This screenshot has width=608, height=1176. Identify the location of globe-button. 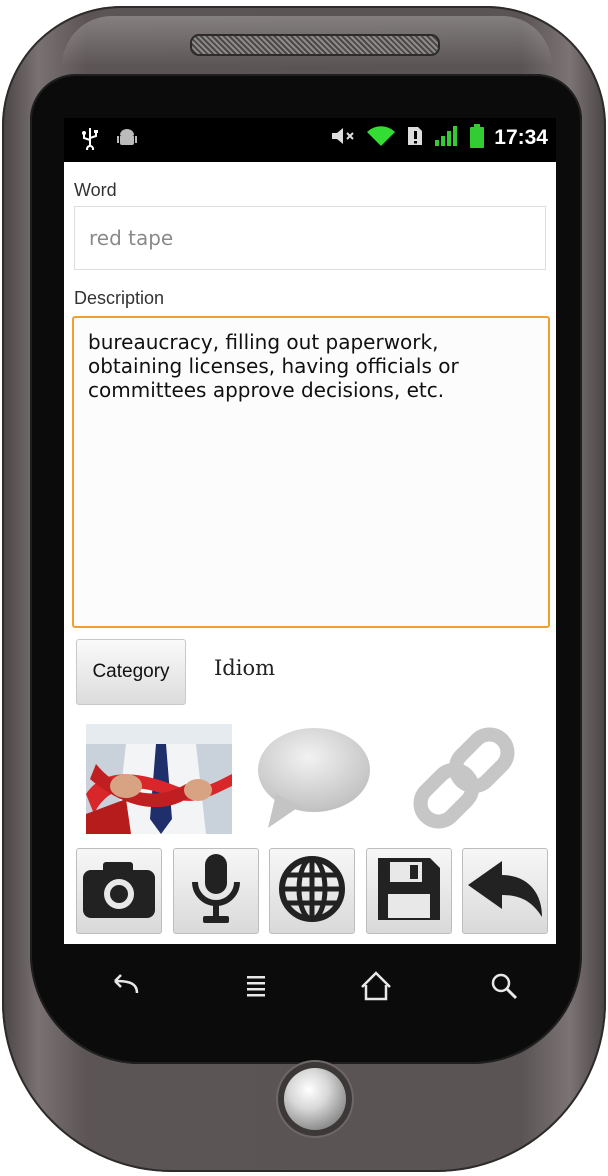
(312, 891).